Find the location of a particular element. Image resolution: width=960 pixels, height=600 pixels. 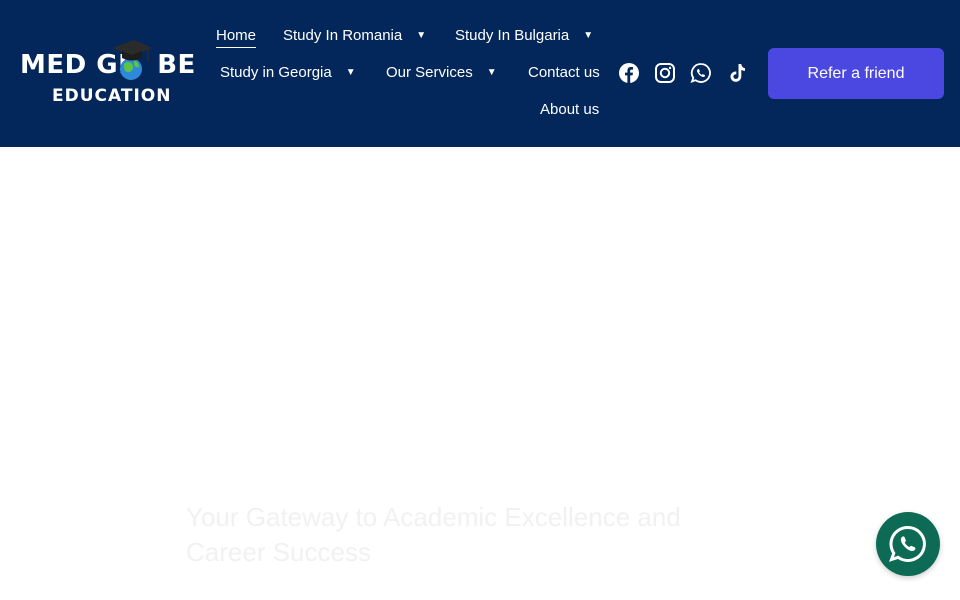

logo-text-bottom: EDUCATION is located at coordinates (112, 96).